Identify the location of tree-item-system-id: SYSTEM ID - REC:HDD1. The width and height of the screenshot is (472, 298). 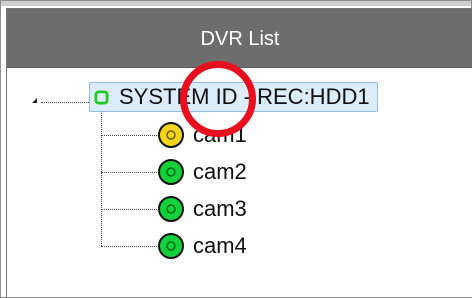
(233, 97).